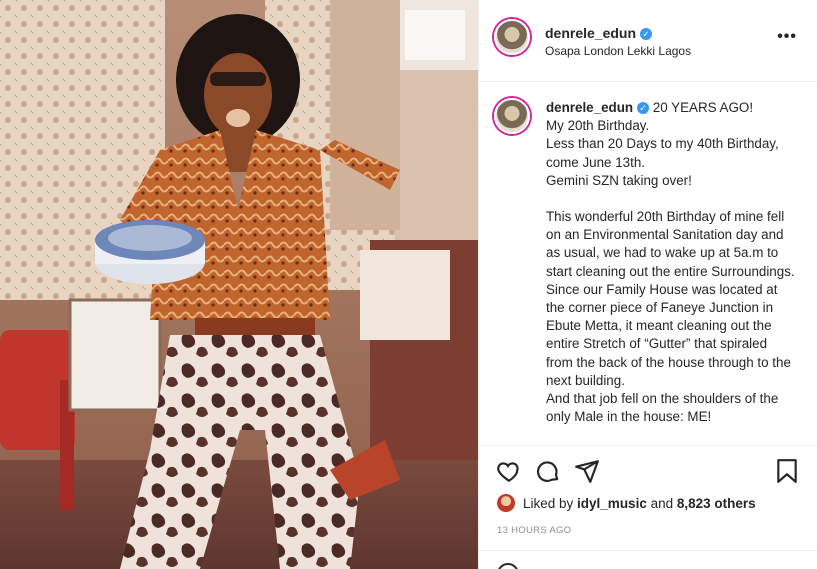 The image size is (817, 569). What do you see at coordinates (612, 503) in the screenshot?
I see `liker-username: idyl_music` at bounding box center [612, 503].